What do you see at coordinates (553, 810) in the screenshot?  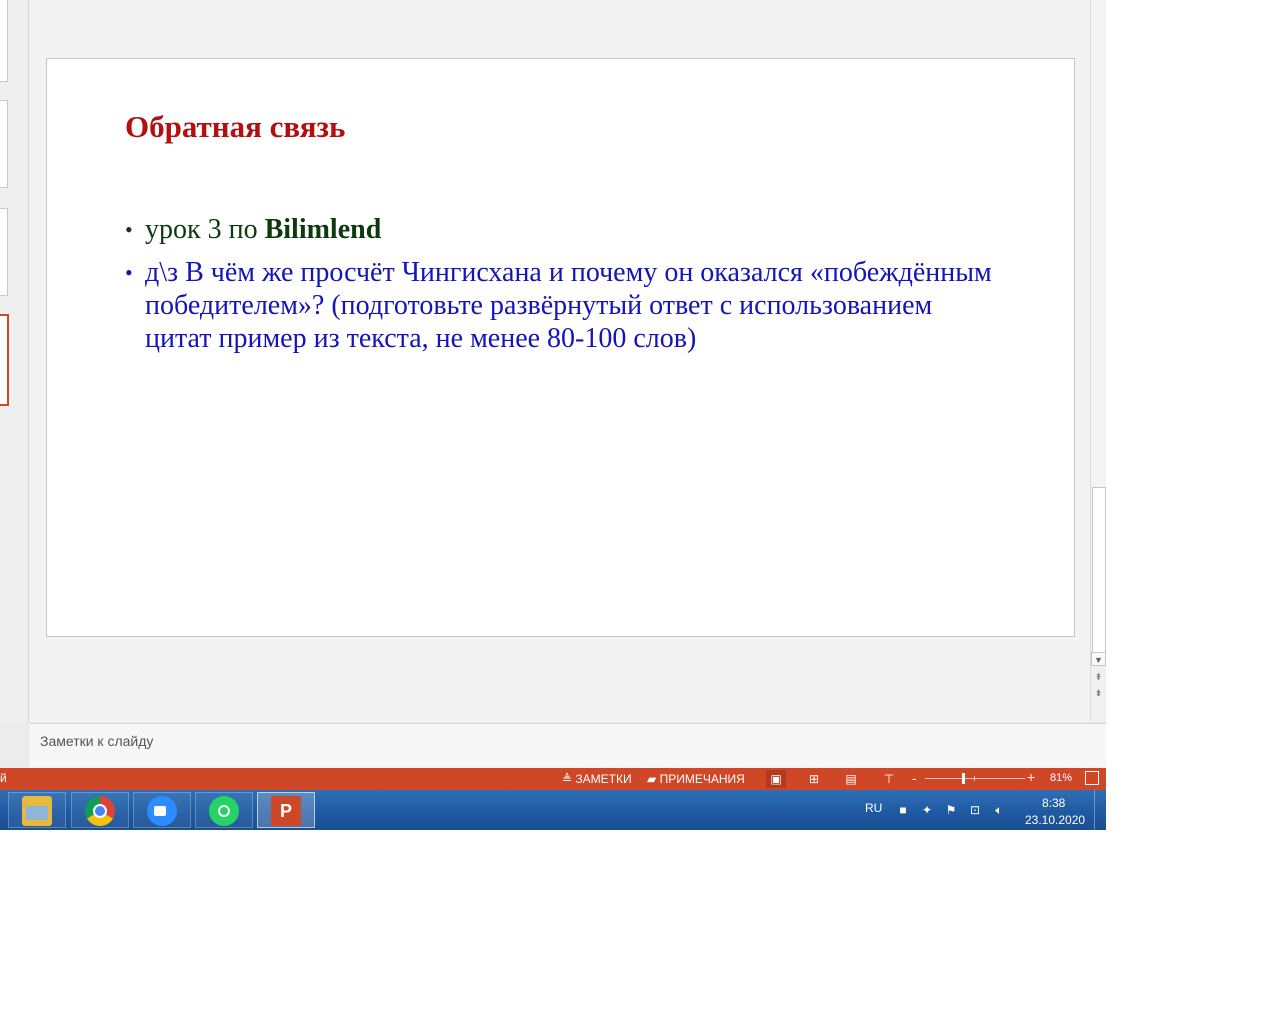 I see `windows-taskbar: P RU ■ ✦ ⚑ ⊡ 🔈︎ 8:38 23.10.2020` at bounding box center [553, 810].